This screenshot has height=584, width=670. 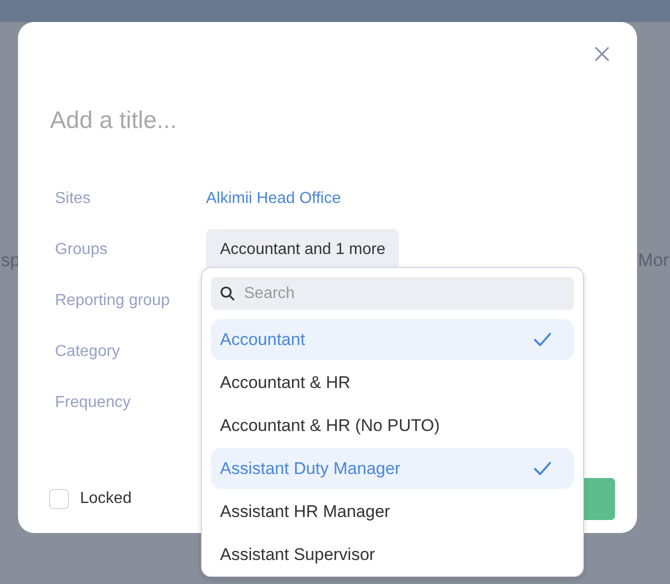 What do you see at coordinates (93, 403) in the screenshot?
I see `field-label: Frequency` at bounding box center [93, 403].